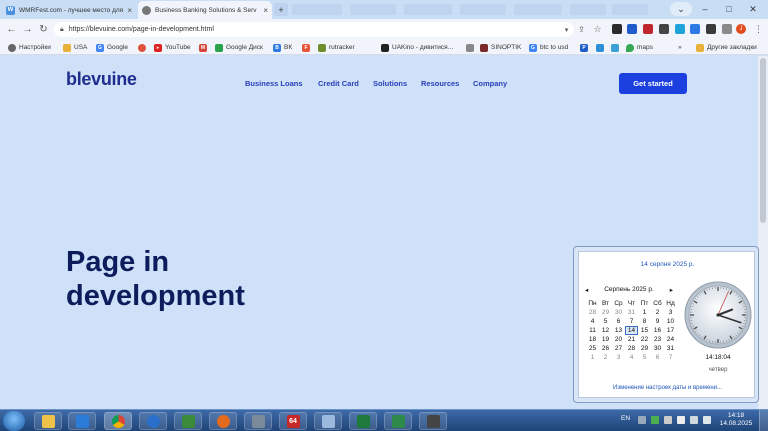 This screenshot has width=768, height=431. Describe the element at coordinates (667, 264) in the screenshot. I see `calendar-long-date: 14 серпня 2025 р.` at that location.